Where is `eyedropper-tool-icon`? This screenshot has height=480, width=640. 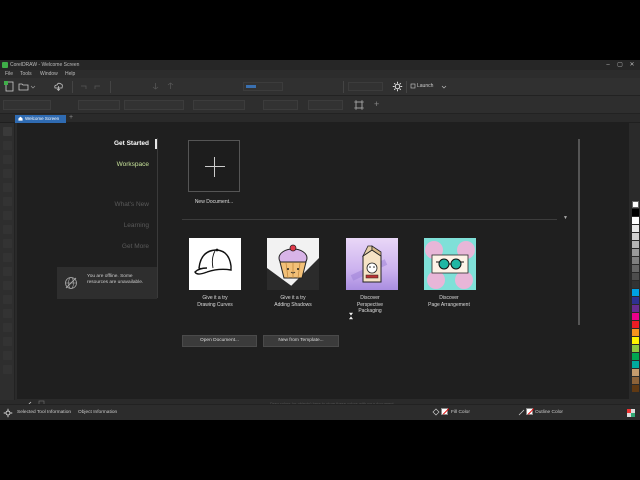
eyedropper-tool-icon is located at coordinates (7, 327).